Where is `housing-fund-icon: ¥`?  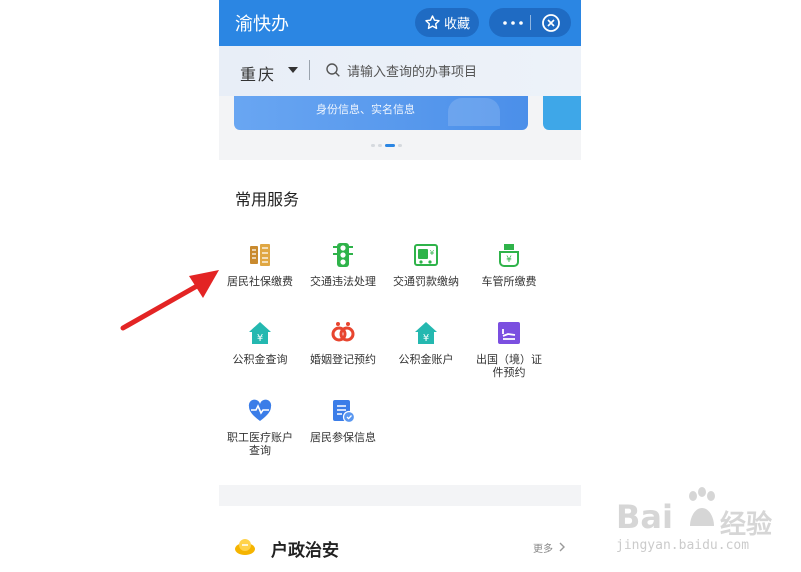 housing-fund-icon: ¥ is located at coordinates (260, 333).